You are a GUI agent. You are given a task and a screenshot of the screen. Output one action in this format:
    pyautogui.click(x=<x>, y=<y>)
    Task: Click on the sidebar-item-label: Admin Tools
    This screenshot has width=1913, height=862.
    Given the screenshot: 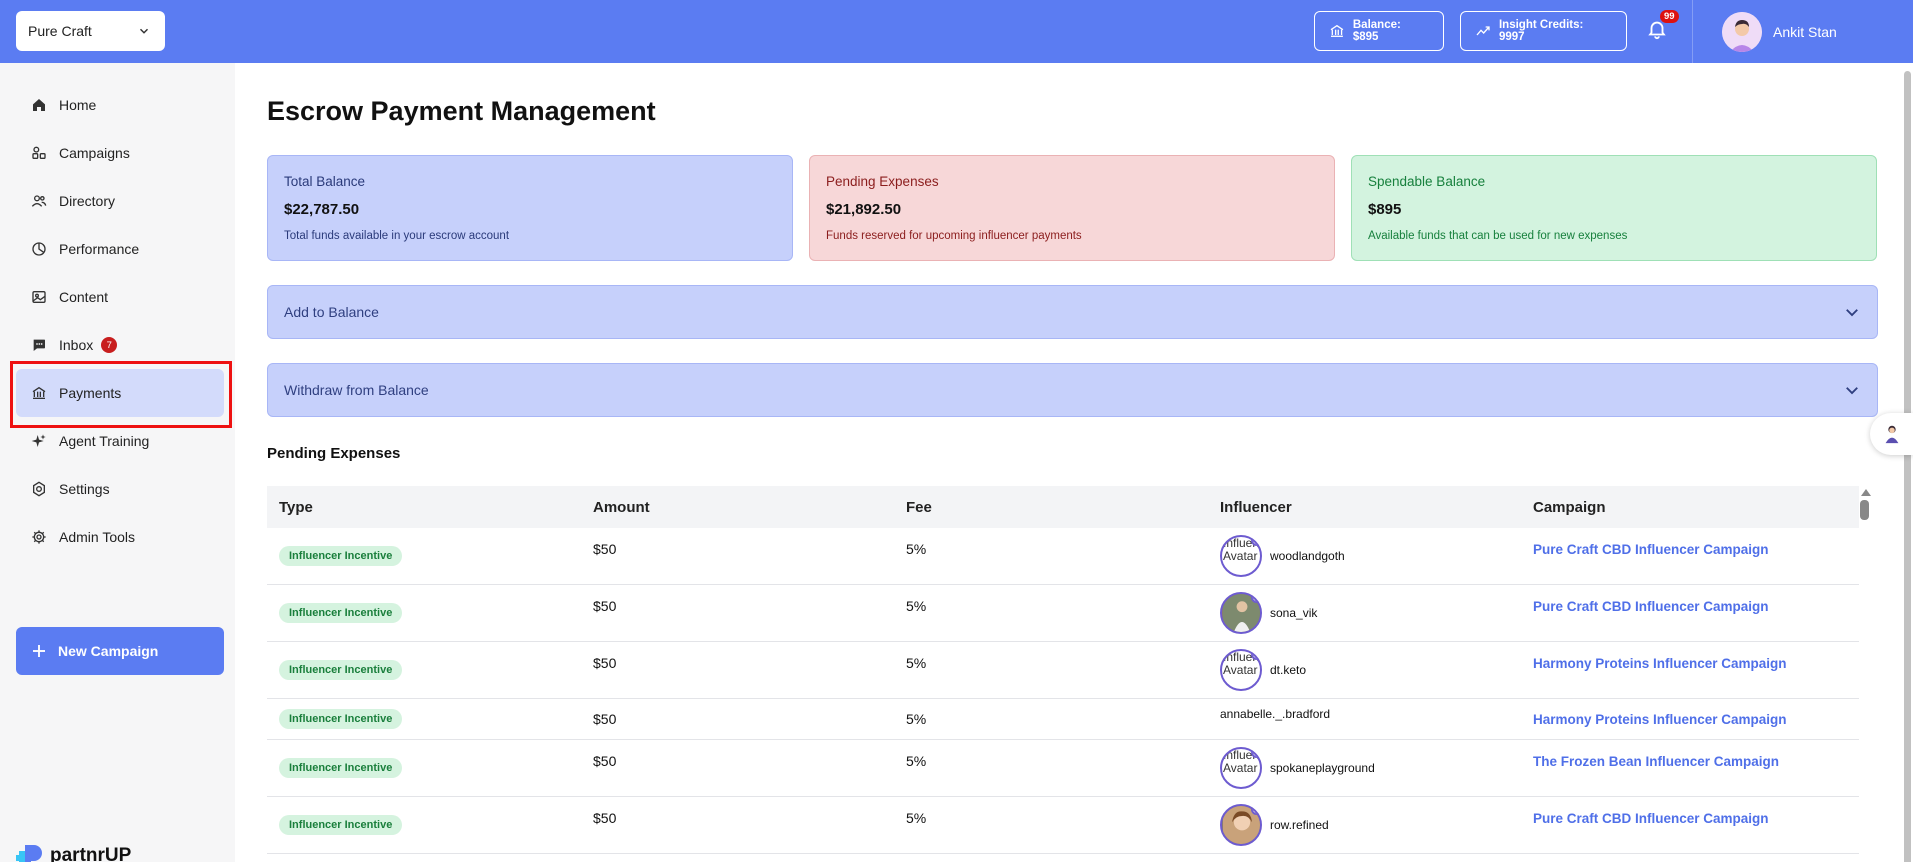 What is the action you would take?
    pyautogui.click(x=97, y=537)
    